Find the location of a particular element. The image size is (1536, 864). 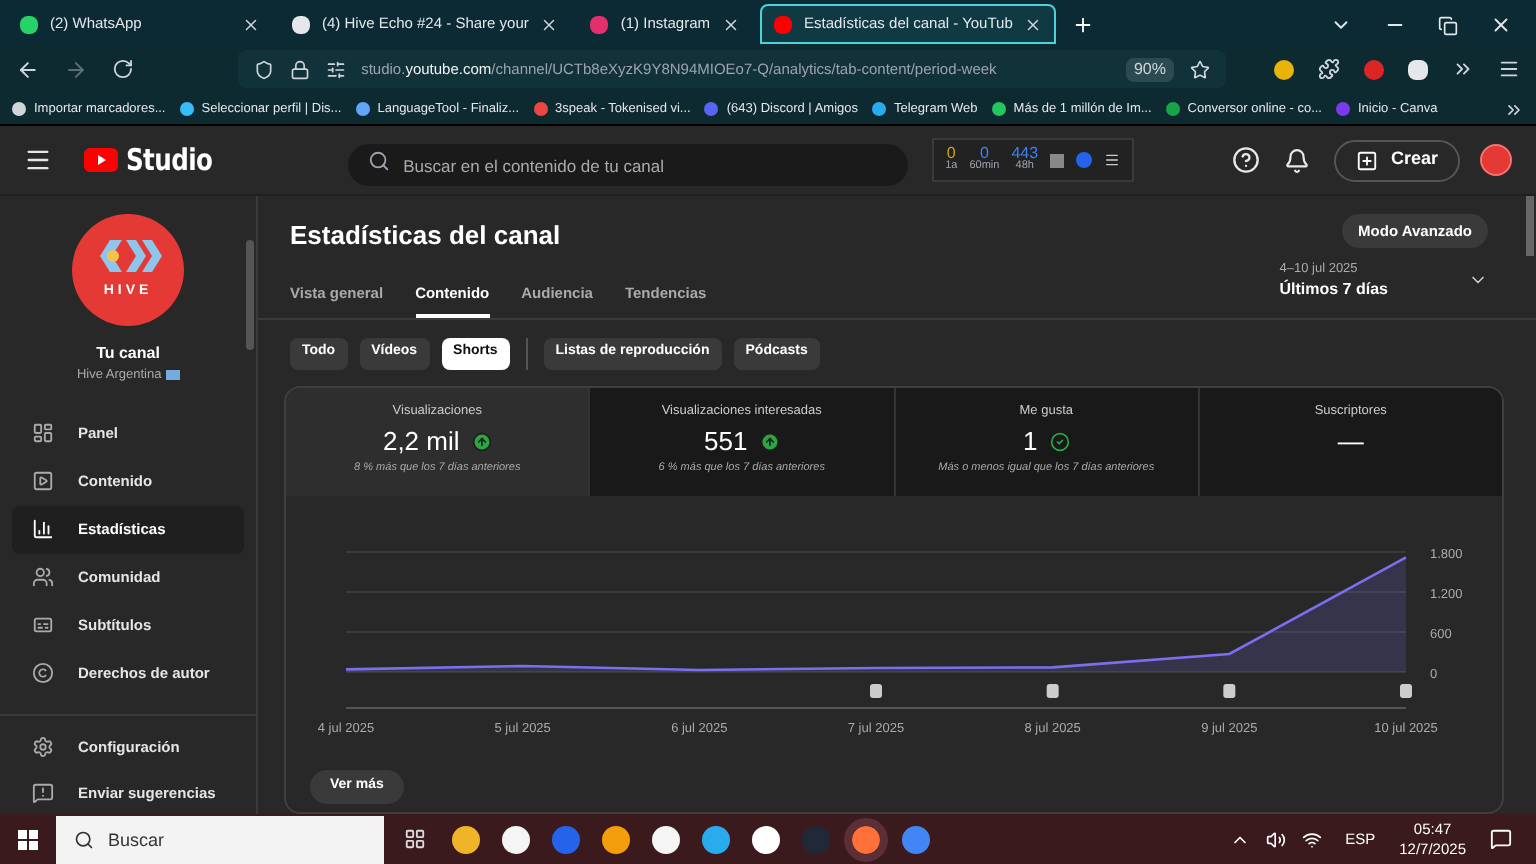

feedback-icon is located at coordinates (43, 792).